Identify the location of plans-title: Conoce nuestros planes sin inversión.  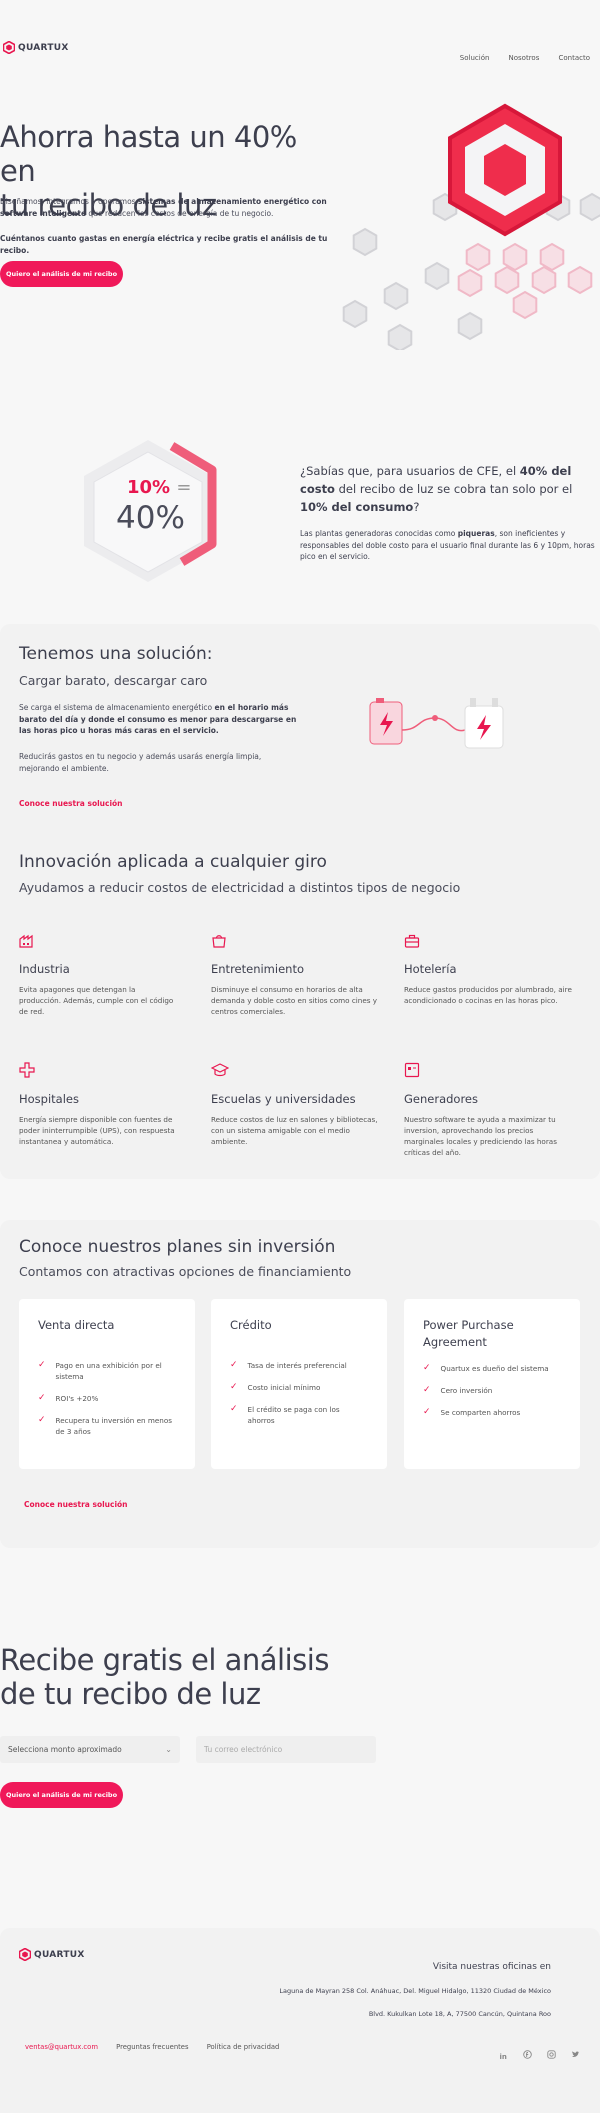
(177, 1247).